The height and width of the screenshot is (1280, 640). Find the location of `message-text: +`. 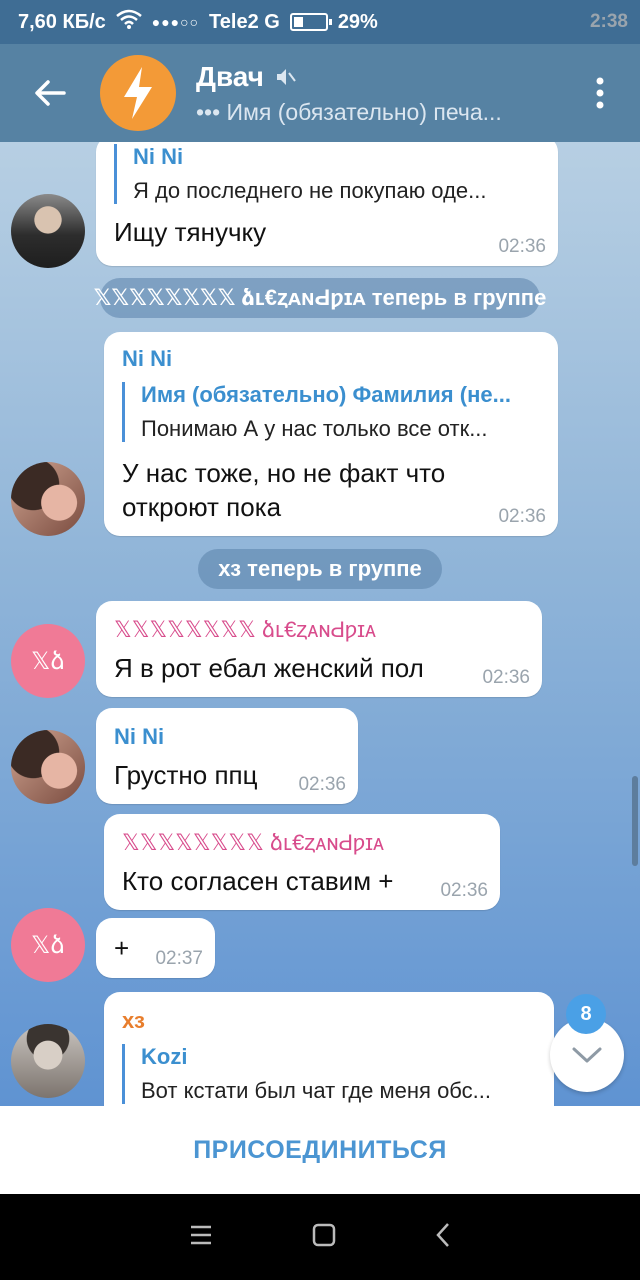

message-text: + is located at coordinates (122, 948).